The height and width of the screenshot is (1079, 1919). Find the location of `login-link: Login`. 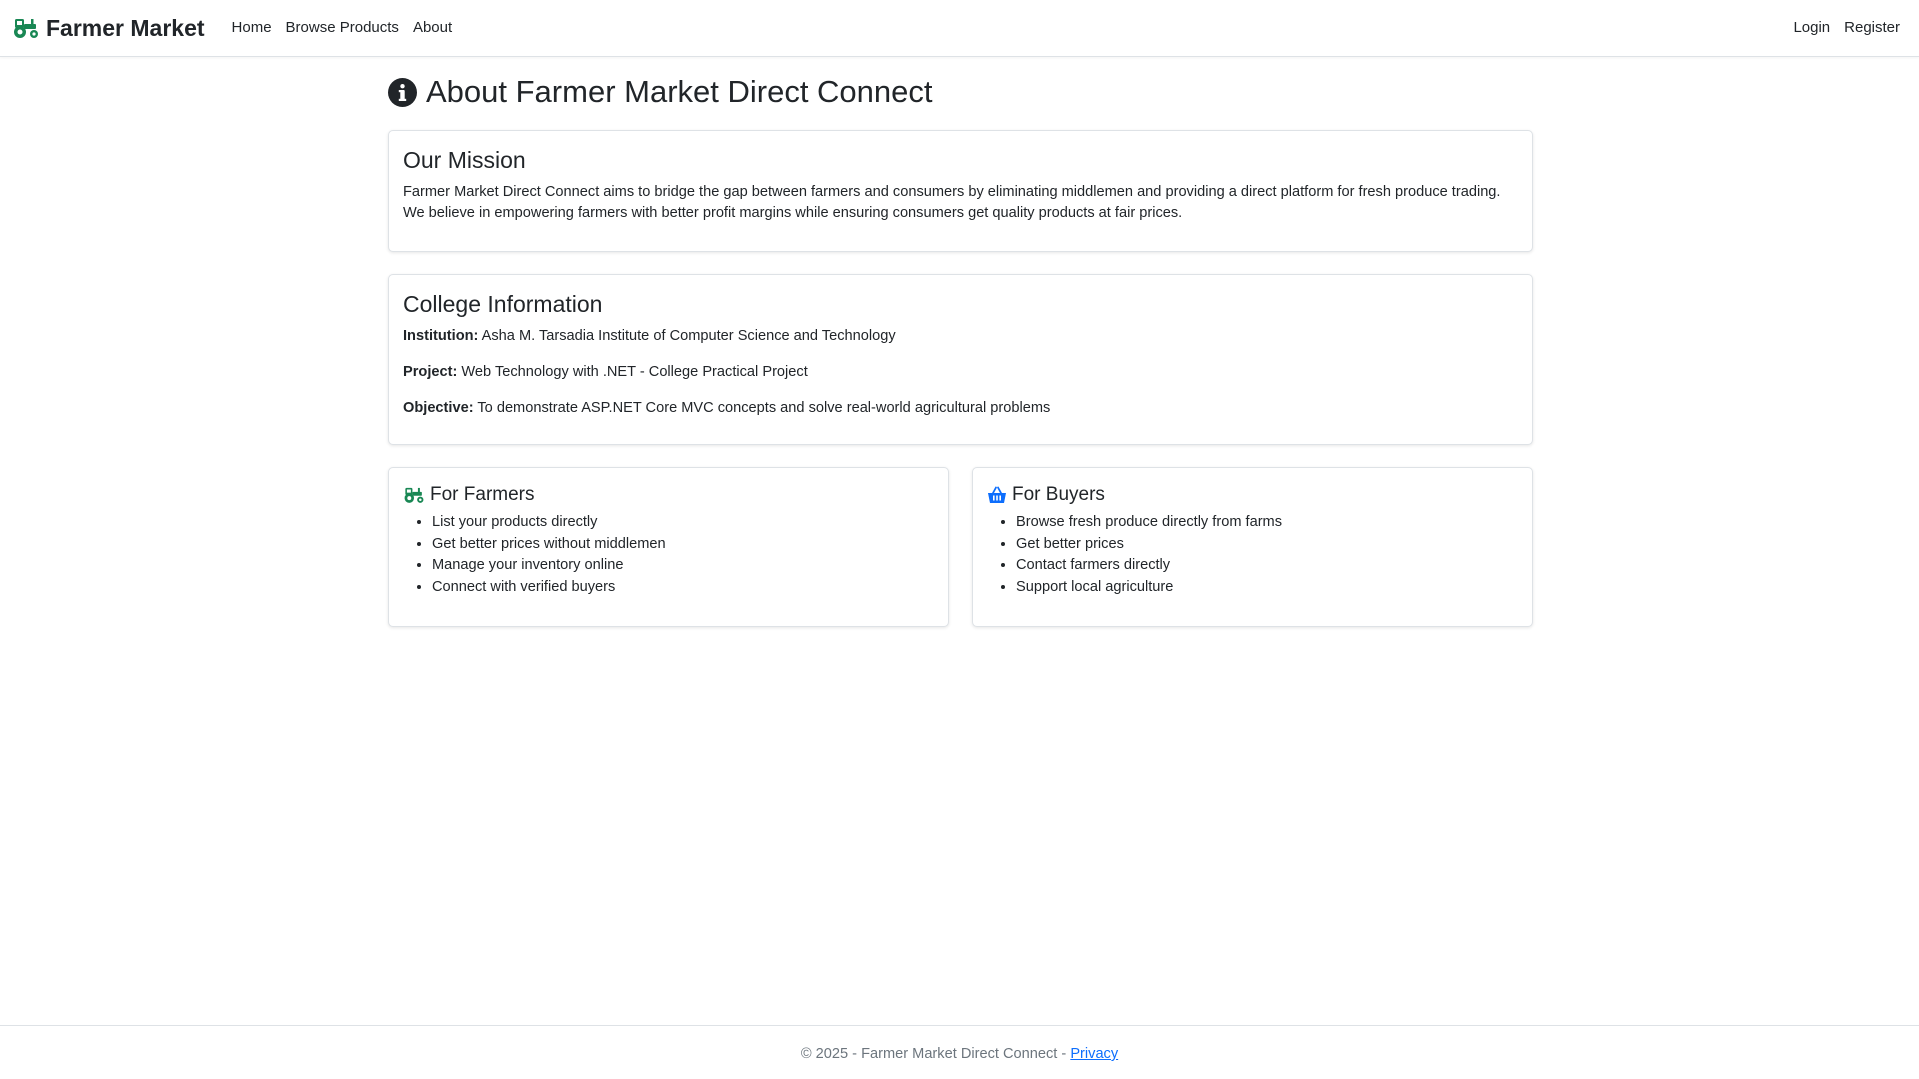

login-link: Login is located at coordinates (1811, 28).